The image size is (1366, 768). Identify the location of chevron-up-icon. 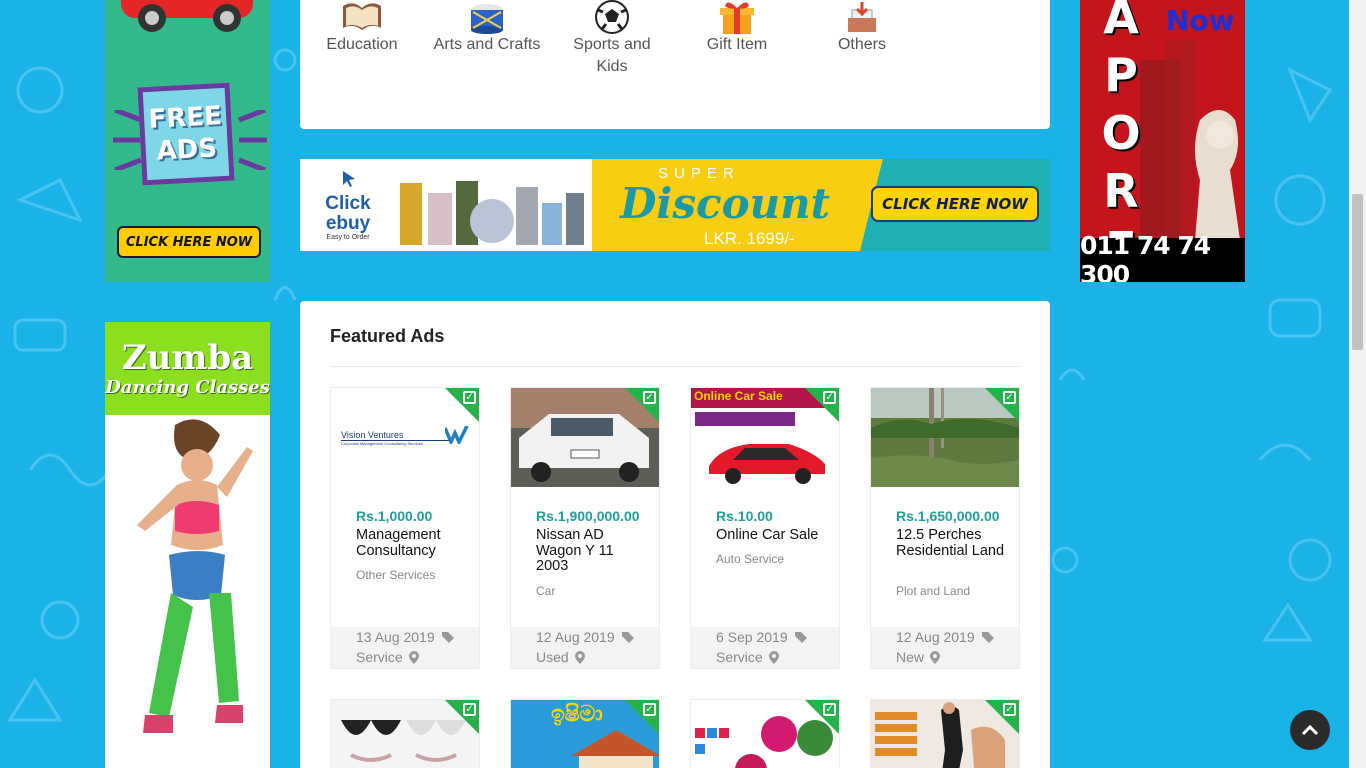
(1310, 730).